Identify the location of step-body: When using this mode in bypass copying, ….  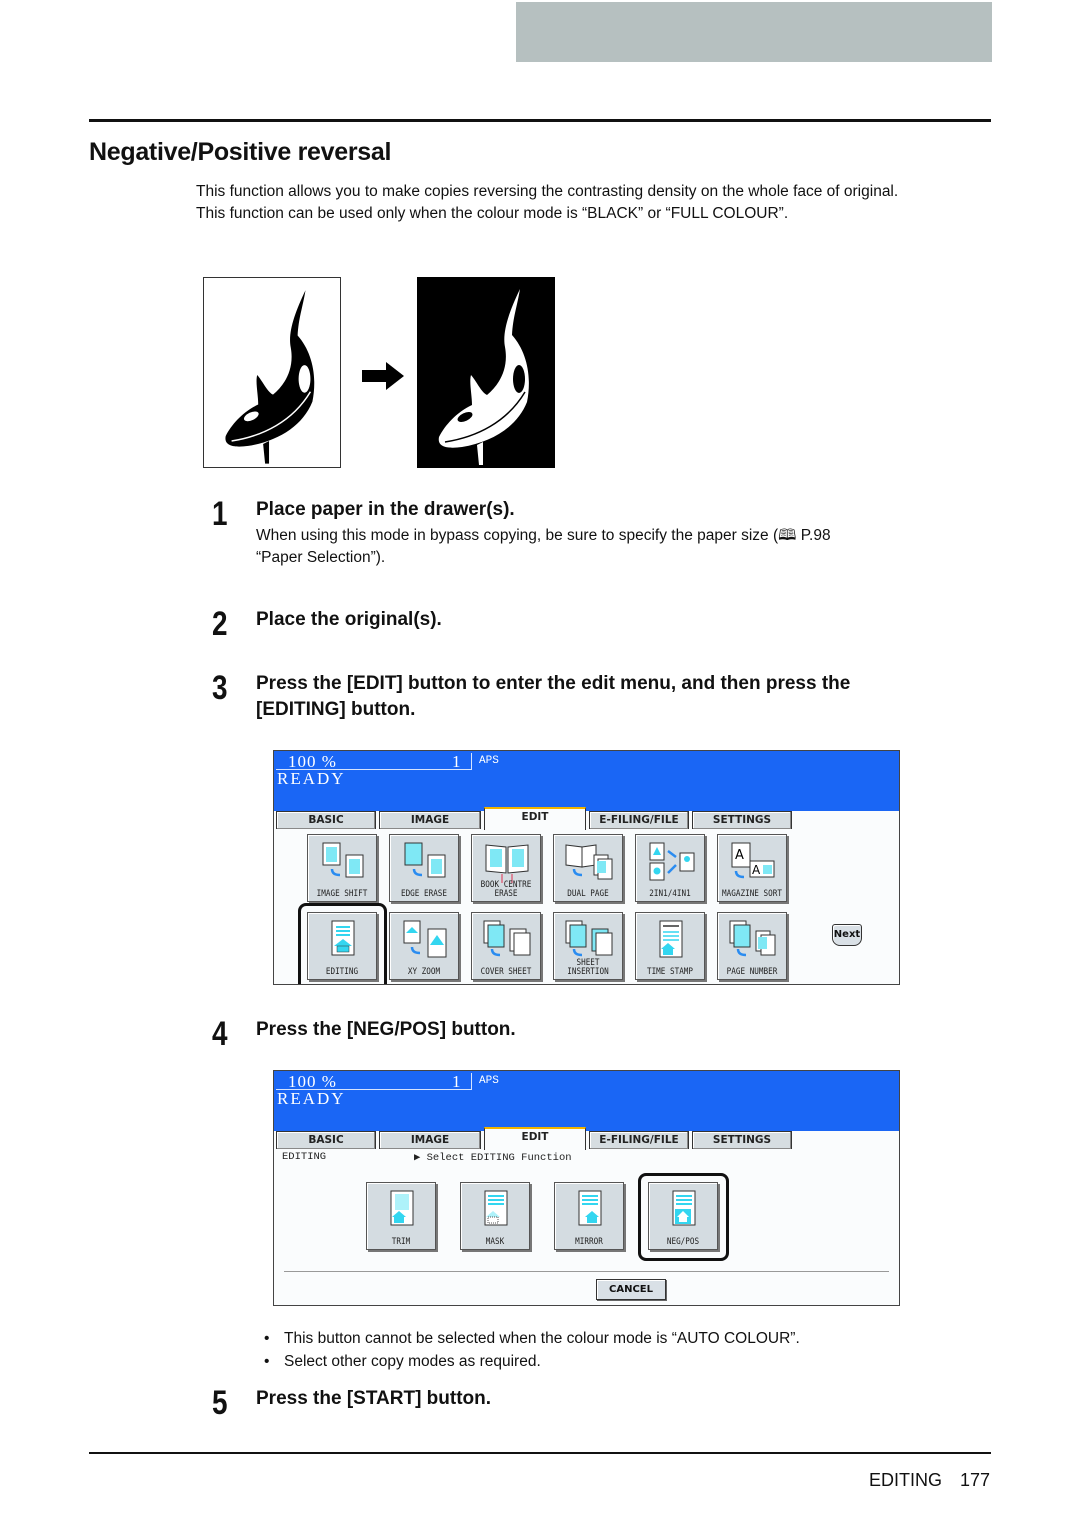
(543, 535).